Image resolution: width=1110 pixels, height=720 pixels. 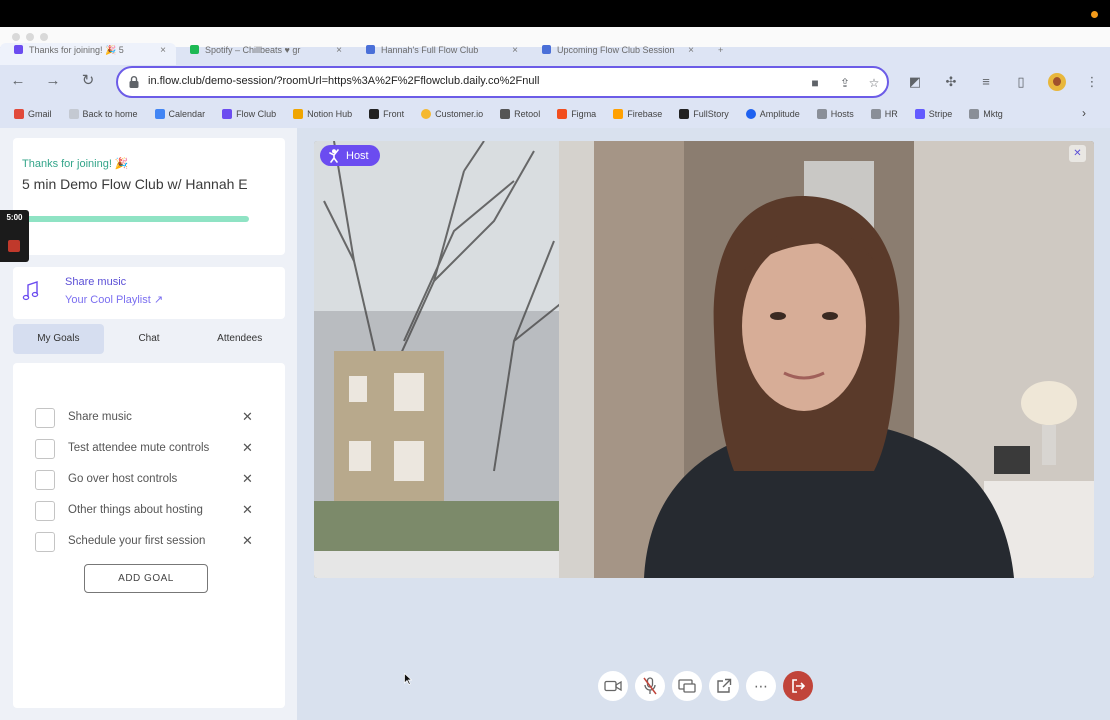 What do you see at coordinates (95, 282) in the screenshot?
I see `share-music-label: Share music` at bounding box center [95, 282].